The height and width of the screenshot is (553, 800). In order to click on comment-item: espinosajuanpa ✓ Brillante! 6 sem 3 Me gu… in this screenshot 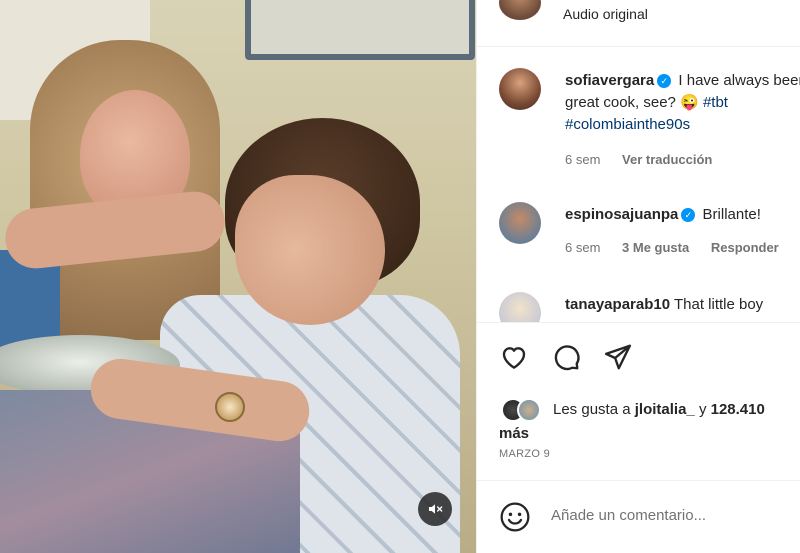, I will do `click(649, 237)`.